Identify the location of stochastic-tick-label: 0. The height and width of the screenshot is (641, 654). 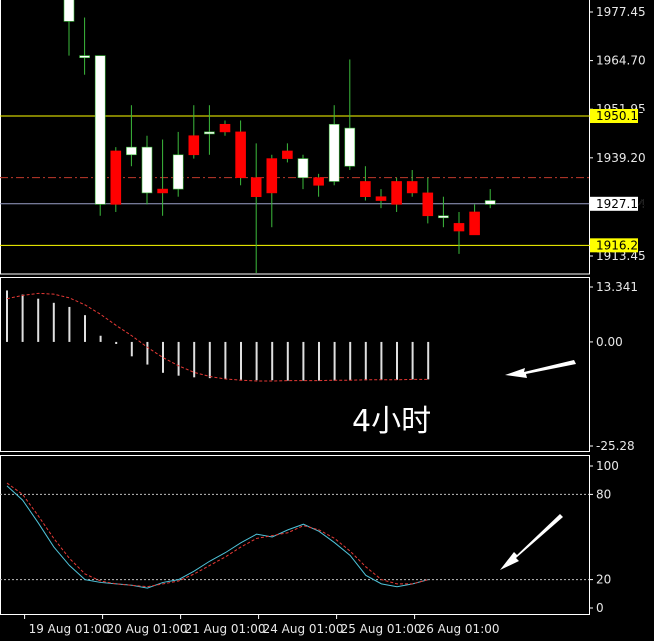
(600, 608).